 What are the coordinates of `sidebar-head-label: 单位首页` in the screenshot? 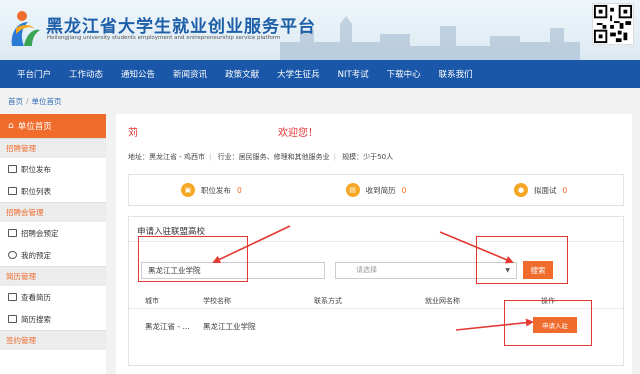 It's located at (34, 127).